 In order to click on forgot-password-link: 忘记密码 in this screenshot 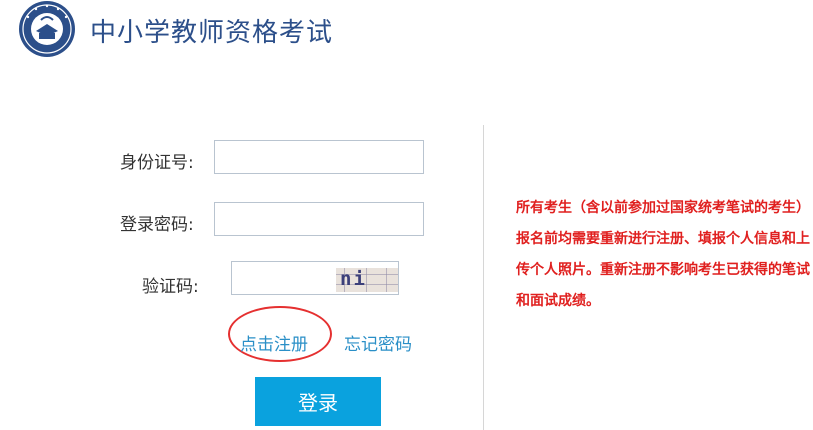, I will do `click(378, 342)`.